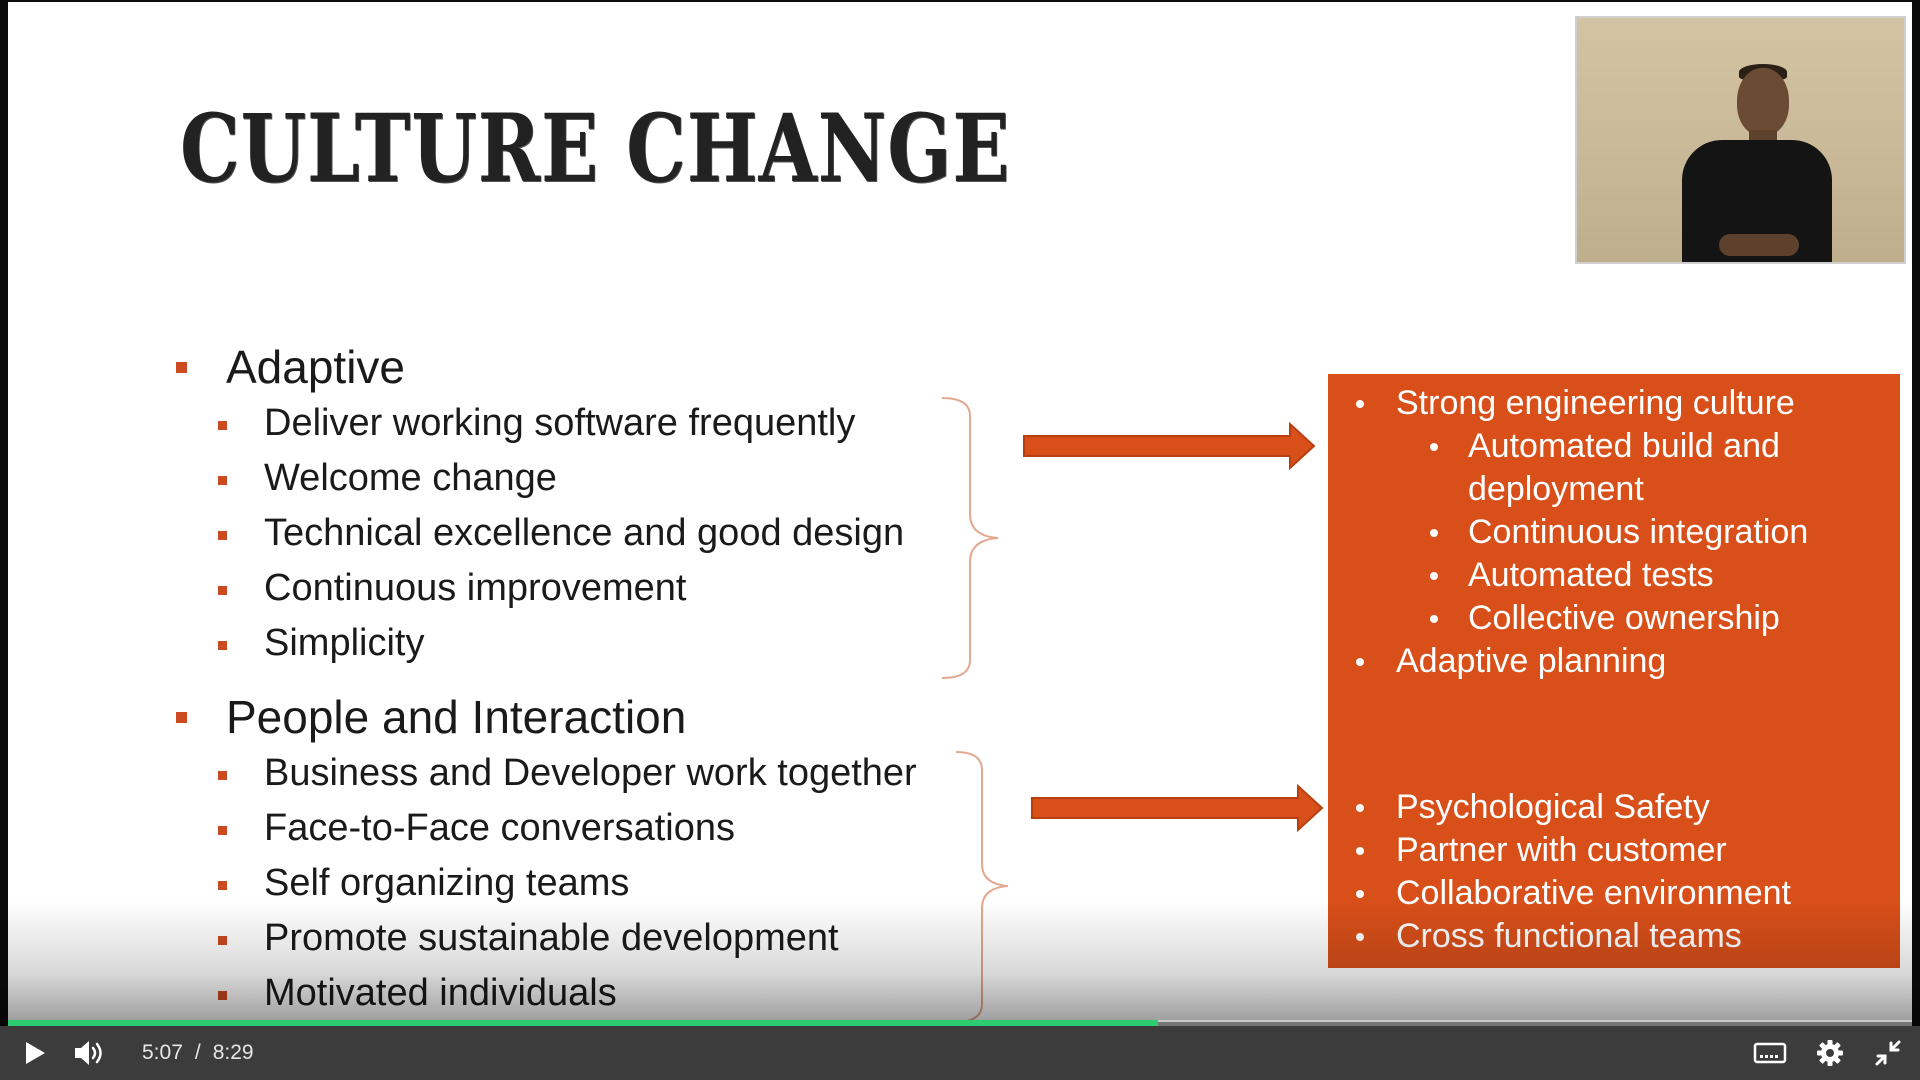 This screenshot has height=1080, width=1920. What do you see at coordinates (1759, 245) in the screenshot?
I see `presenter-hands` at bounding box center [1759, 245].